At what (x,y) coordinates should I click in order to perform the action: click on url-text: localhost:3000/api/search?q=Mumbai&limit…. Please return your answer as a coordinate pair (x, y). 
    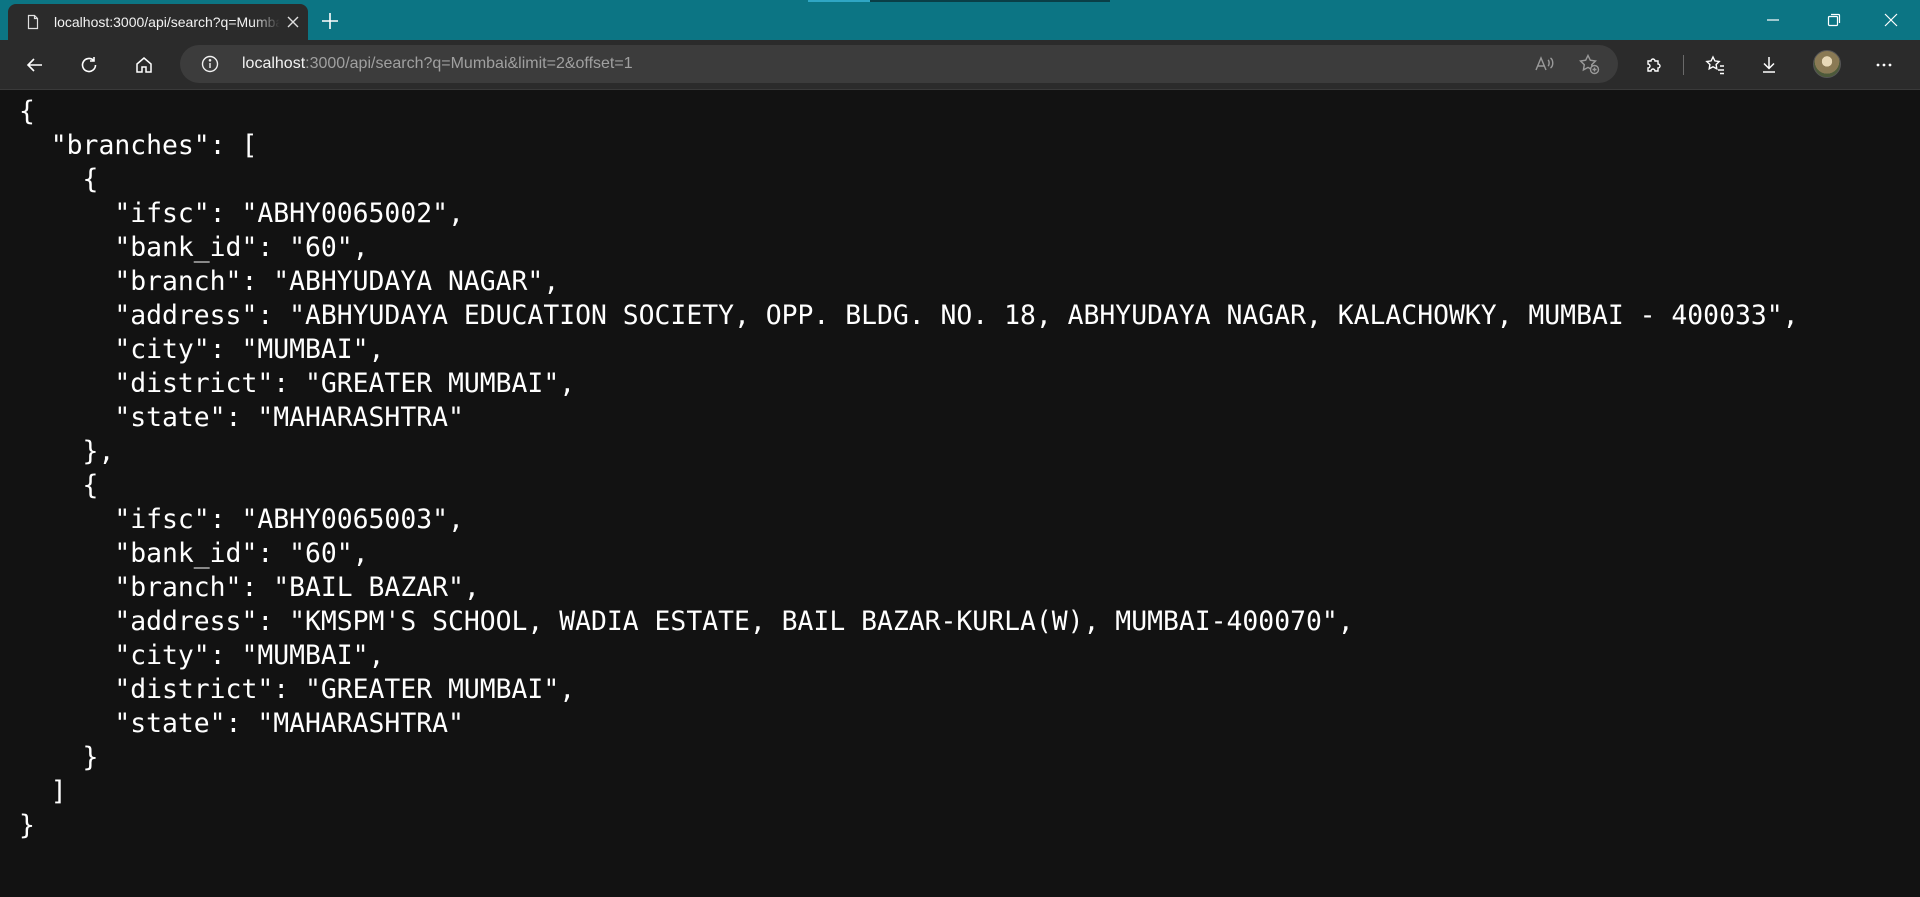
    Looking at the image, I should click on (437, 64).